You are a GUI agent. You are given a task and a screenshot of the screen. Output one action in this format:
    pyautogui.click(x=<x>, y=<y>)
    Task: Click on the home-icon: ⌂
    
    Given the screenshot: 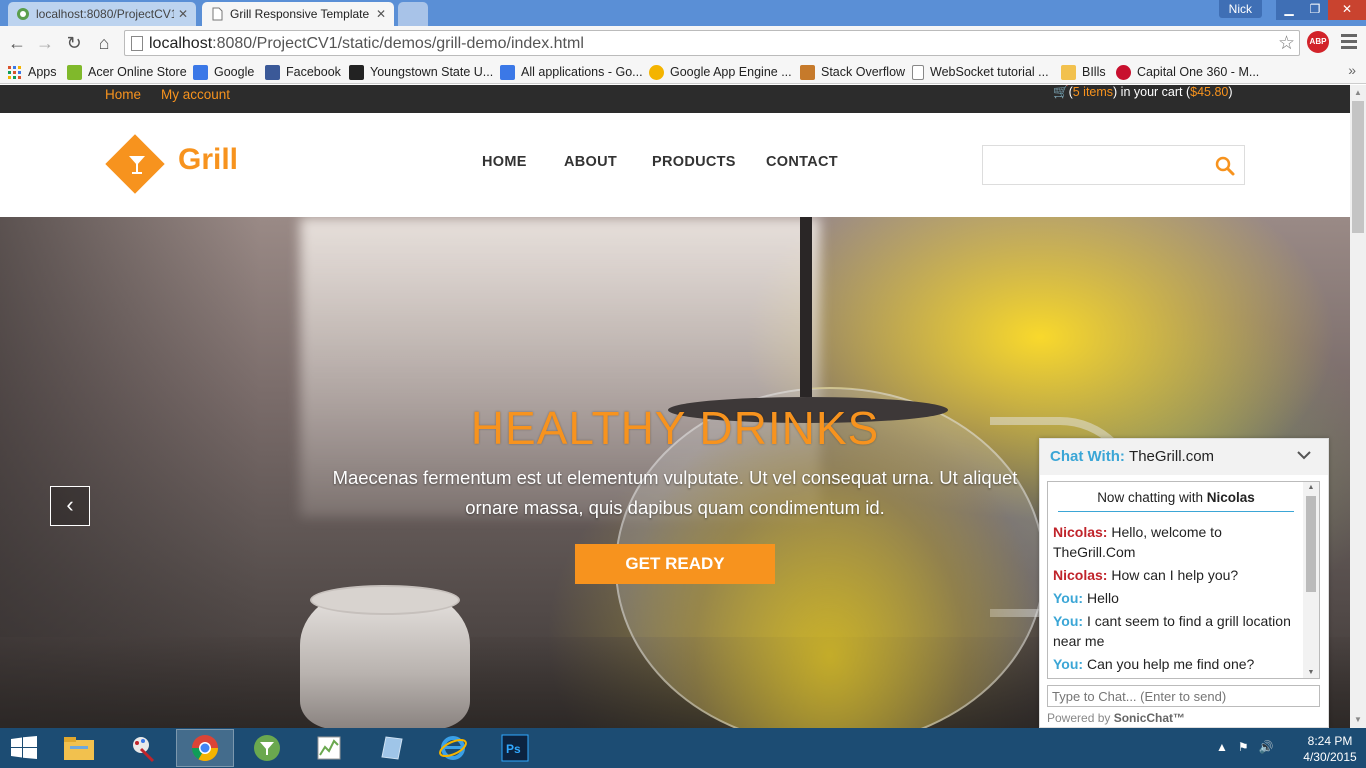 What is the action you would take?
    pyautogui.click(x=104, y=43)
    